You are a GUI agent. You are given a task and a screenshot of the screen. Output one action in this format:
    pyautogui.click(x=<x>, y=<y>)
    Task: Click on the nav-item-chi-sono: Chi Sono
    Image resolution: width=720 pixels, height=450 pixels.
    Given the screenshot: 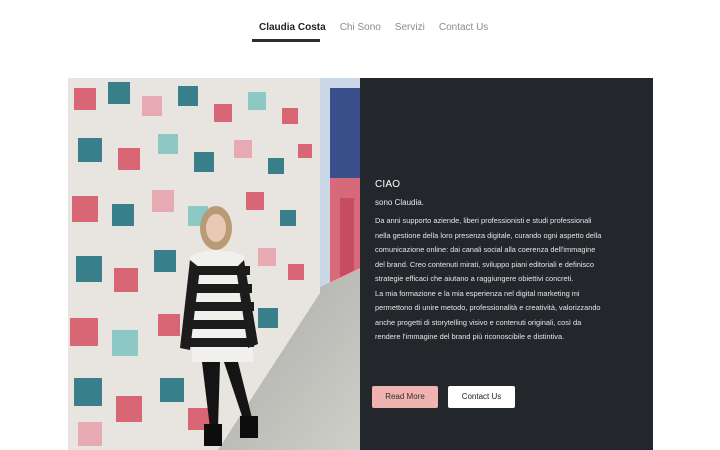 What is the action you would take?
    pyautogui.click(x=360, y=31)
    